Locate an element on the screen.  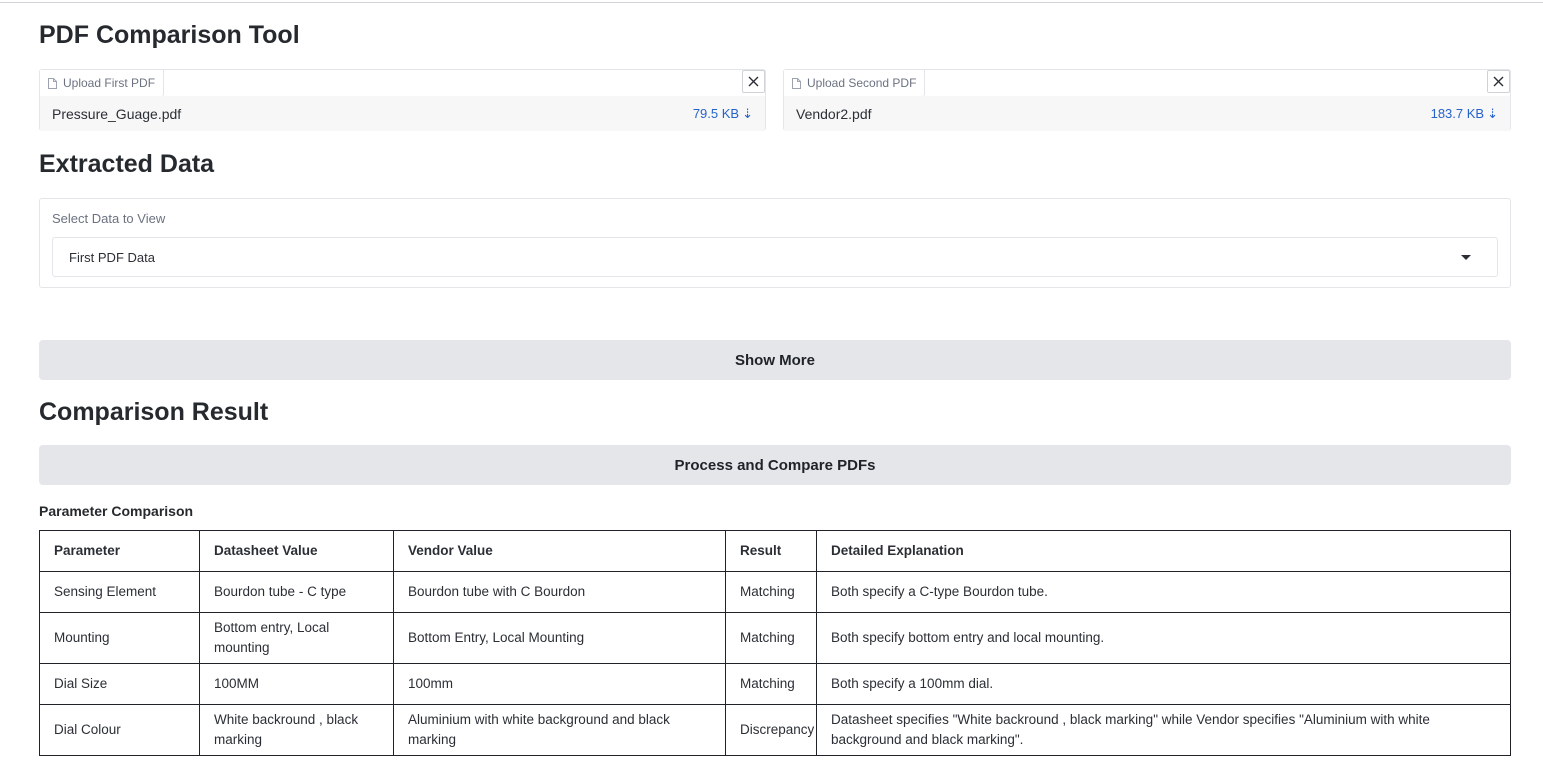
uploaded-file-row: Pressure_Guage.pdf 79.5 KB ⇣ is located at coordinates (402, 113).